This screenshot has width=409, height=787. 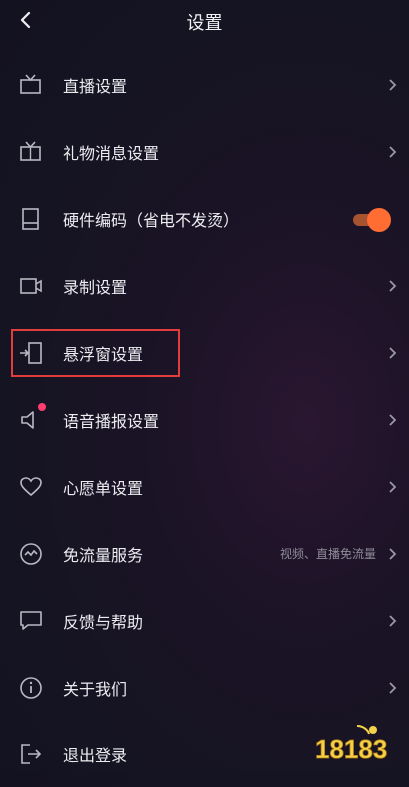 I want to click on hardware-icon, so click(x=30, y=219).